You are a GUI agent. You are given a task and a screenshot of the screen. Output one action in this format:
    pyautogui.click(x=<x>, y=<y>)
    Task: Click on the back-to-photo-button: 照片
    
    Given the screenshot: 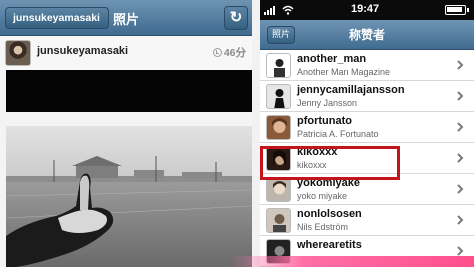 What is the action you would take?
    pyautogui.click(x=281, y=35)
    